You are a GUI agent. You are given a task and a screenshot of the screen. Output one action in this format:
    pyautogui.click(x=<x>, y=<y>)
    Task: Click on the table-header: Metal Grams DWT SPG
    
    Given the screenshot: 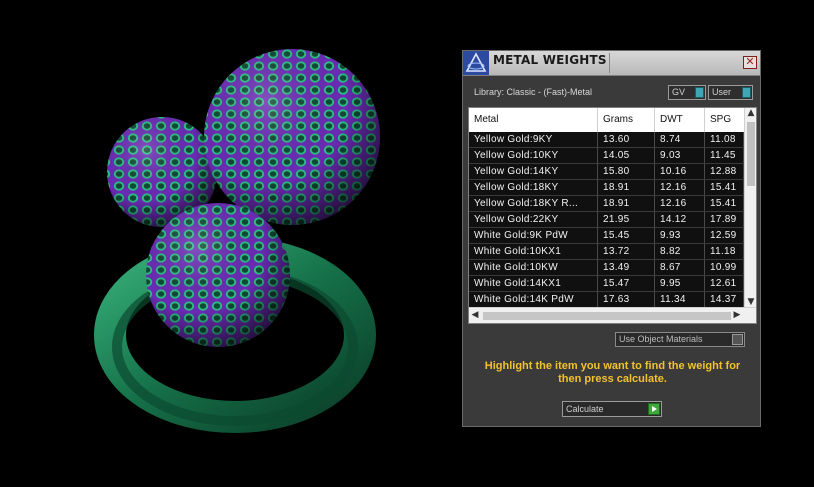 What is the action you would take?
    pyautogui.click(x=606, y=120)
    